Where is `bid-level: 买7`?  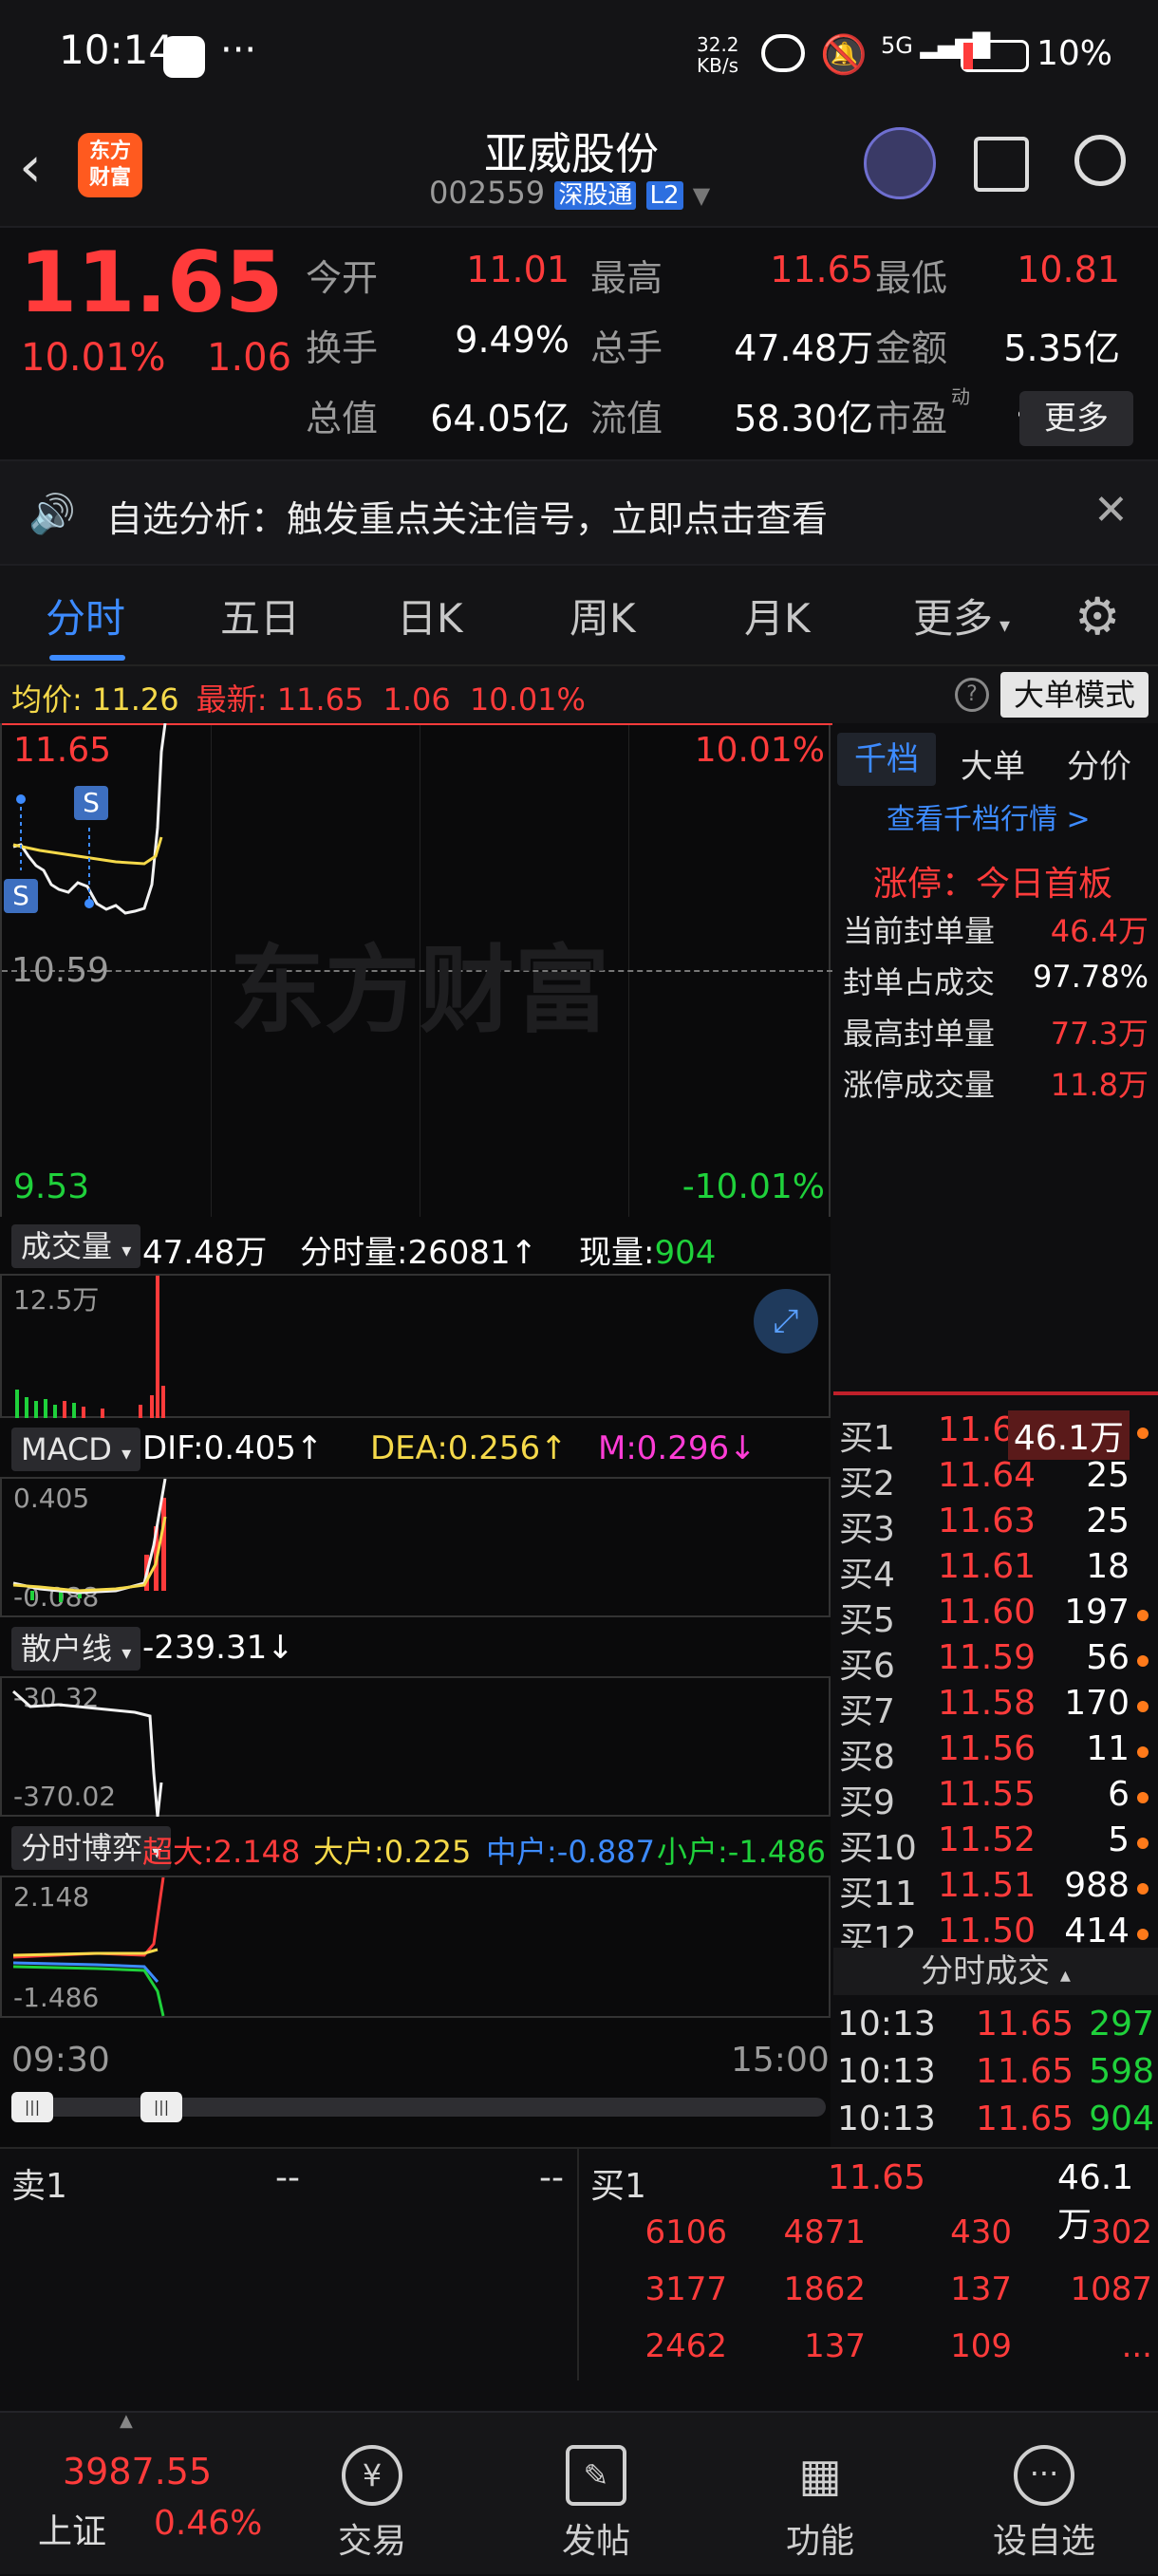 bid-level: 买7 is located at coordinates (867, 1711).